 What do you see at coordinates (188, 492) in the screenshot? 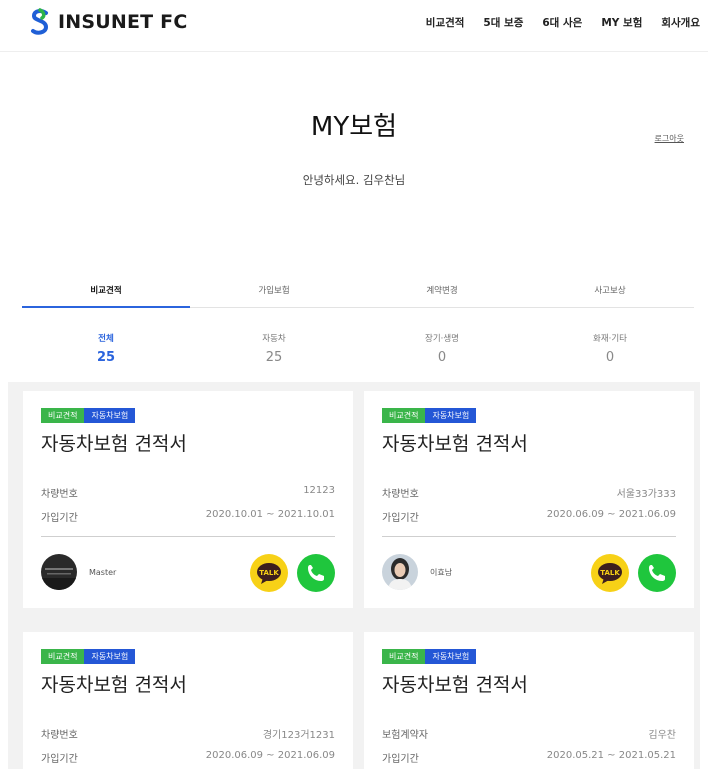
I see `card-row: 차량번호 12123` at bounding box center [188, 492].